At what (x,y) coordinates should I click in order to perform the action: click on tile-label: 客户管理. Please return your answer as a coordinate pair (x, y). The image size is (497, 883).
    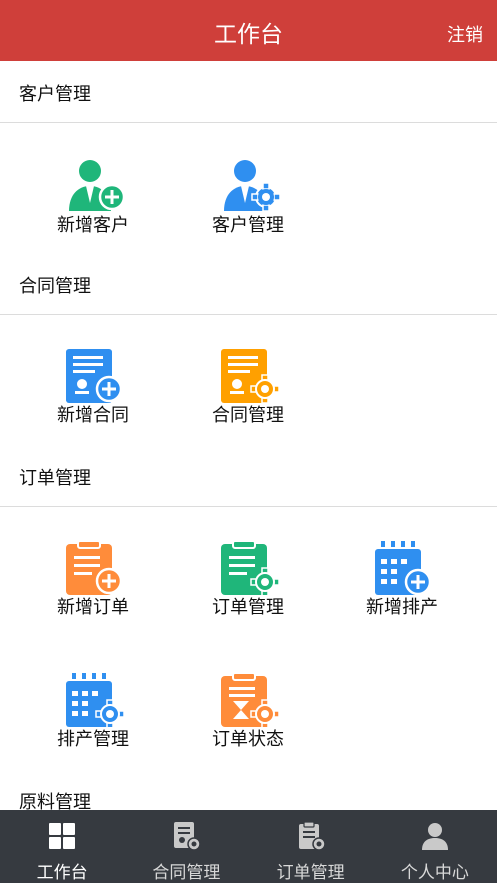
    Looking at the image, I should click on (248, 225).